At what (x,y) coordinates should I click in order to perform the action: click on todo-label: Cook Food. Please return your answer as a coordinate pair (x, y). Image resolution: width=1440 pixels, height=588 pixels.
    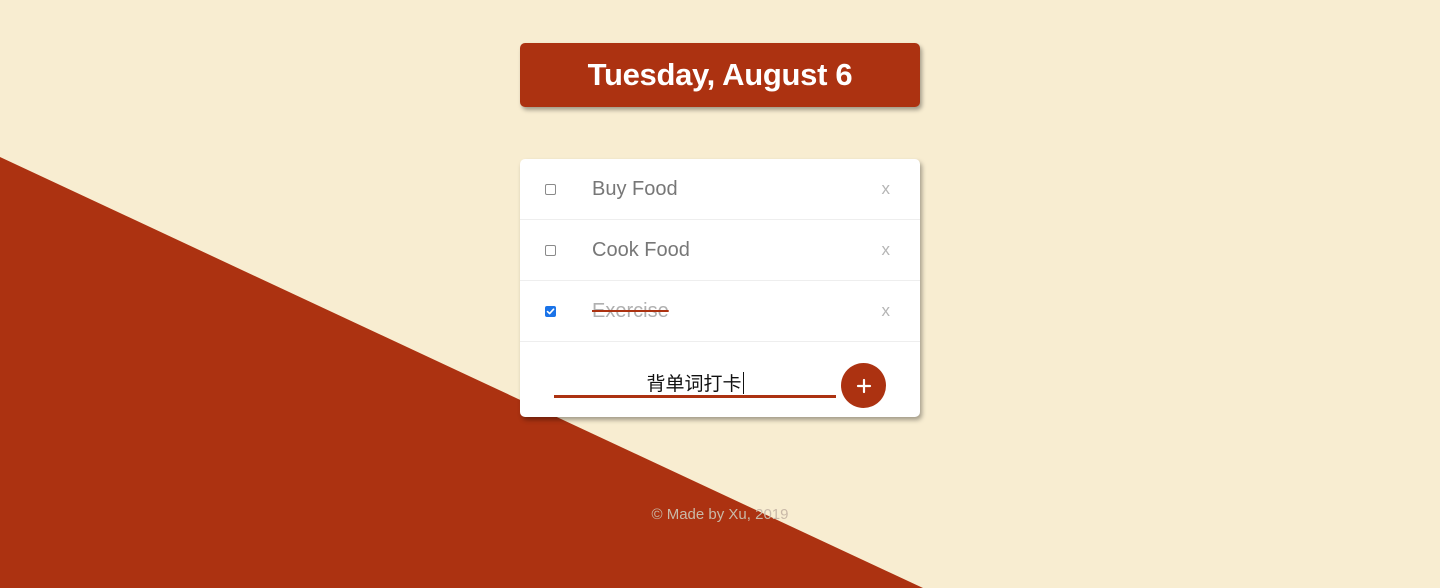
    Looking at the image, I should click on (641, 249).